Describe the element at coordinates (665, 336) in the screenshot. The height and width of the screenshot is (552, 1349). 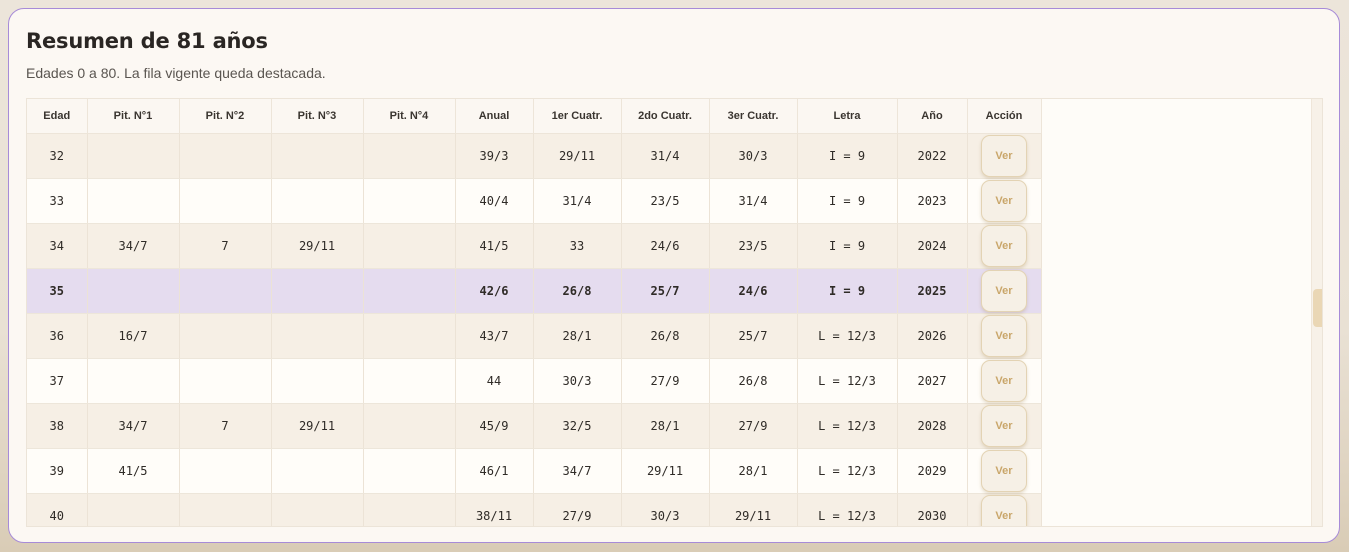
I see `cell-cuatr-2: 26/8` at that location.